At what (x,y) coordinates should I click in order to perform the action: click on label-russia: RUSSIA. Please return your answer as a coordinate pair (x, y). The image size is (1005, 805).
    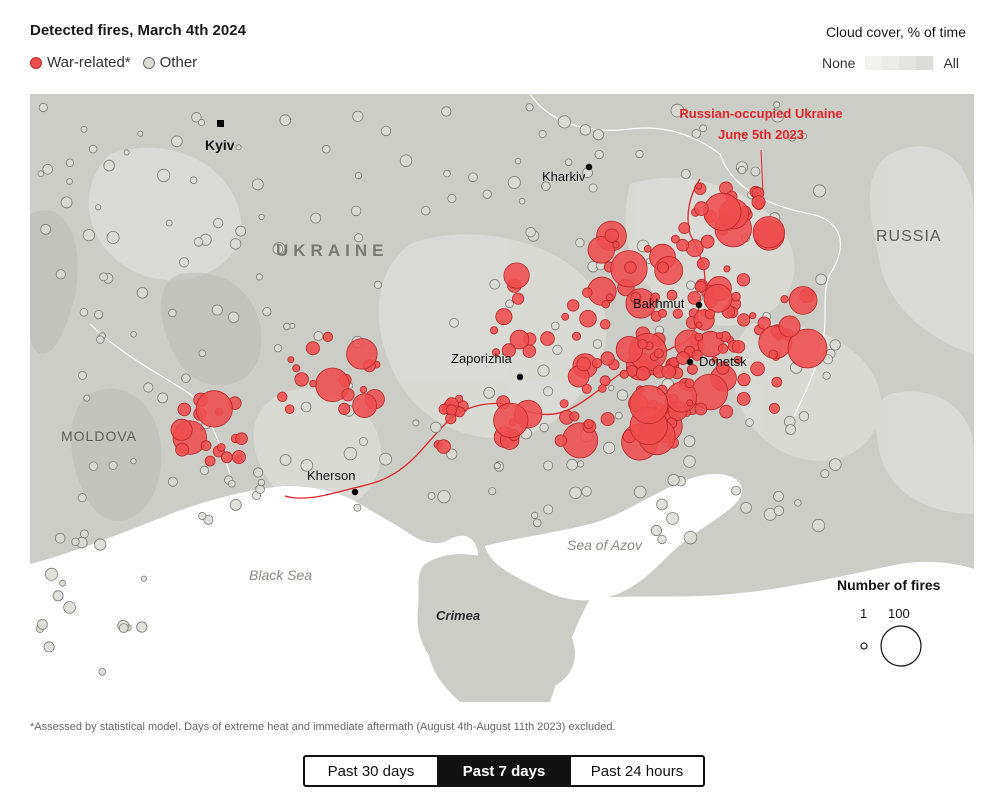
    Looking at the image, I should click on (909, 236).